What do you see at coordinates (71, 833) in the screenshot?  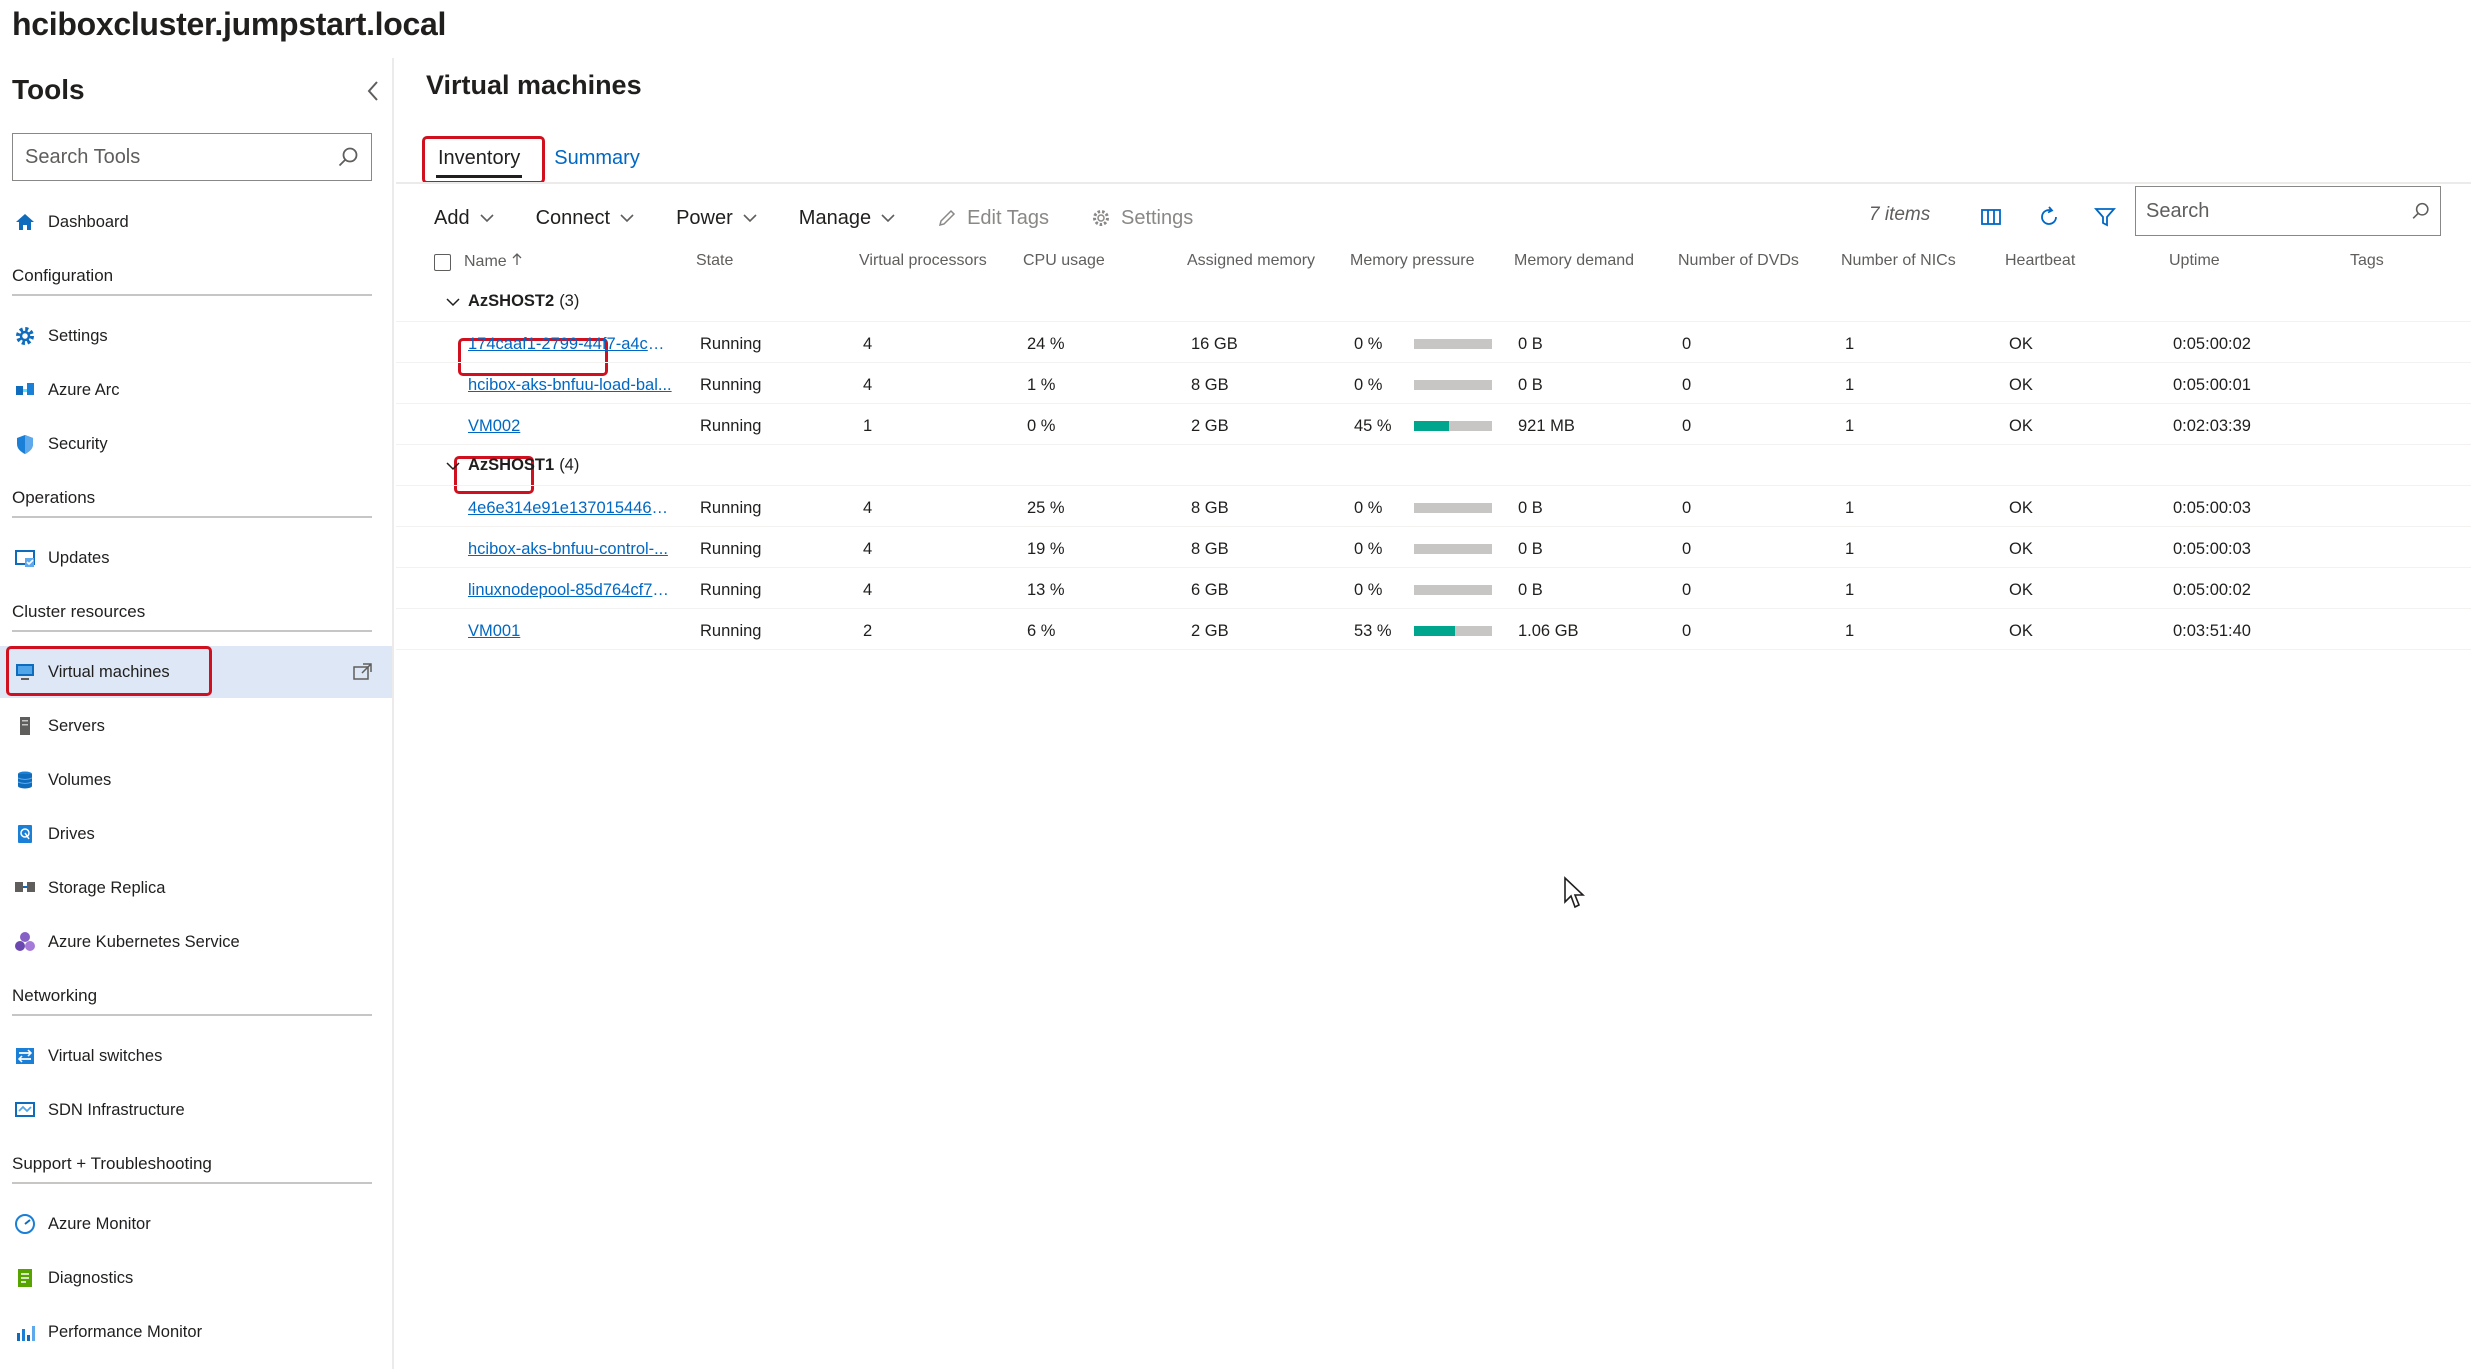 I see `nav-label: Drives` at bounding box center [71, 833].